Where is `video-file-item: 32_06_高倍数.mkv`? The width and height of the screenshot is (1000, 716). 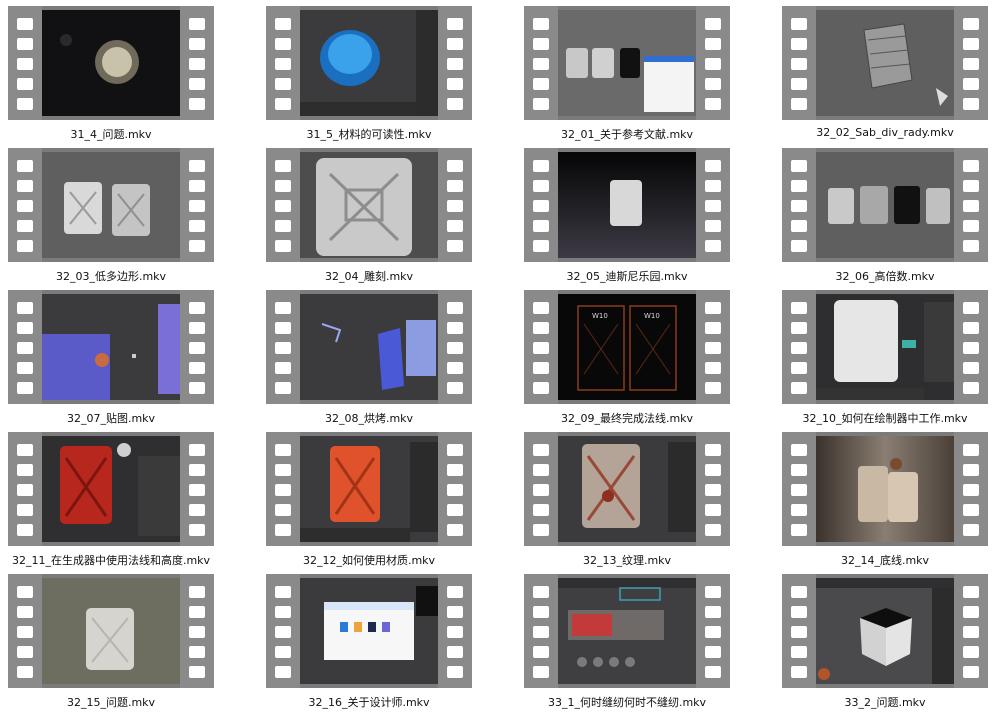
video-file-item: 32_06_高倍数.mkv is located at coordinates (885, 219).